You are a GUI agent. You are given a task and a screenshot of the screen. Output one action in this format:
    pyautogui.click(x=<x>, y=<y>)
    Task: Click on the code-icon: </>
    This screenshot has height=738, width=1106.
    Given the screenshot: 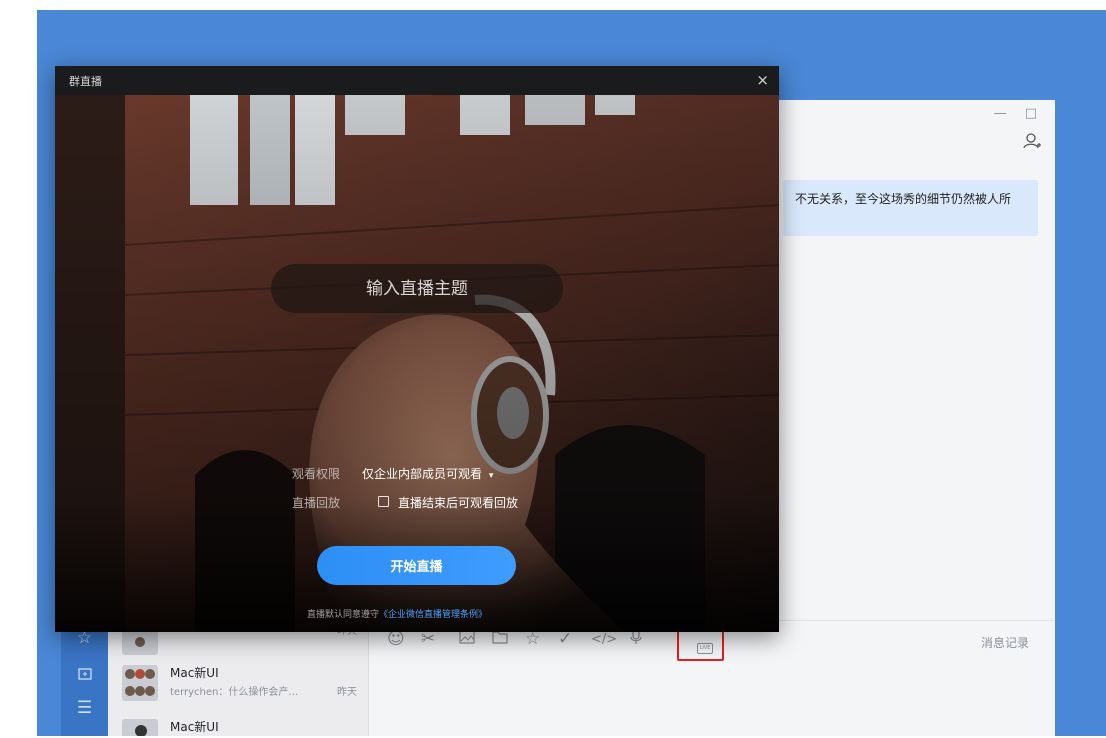 What is the action you would take?
    pyautogui.click(x=604, y=639)
    